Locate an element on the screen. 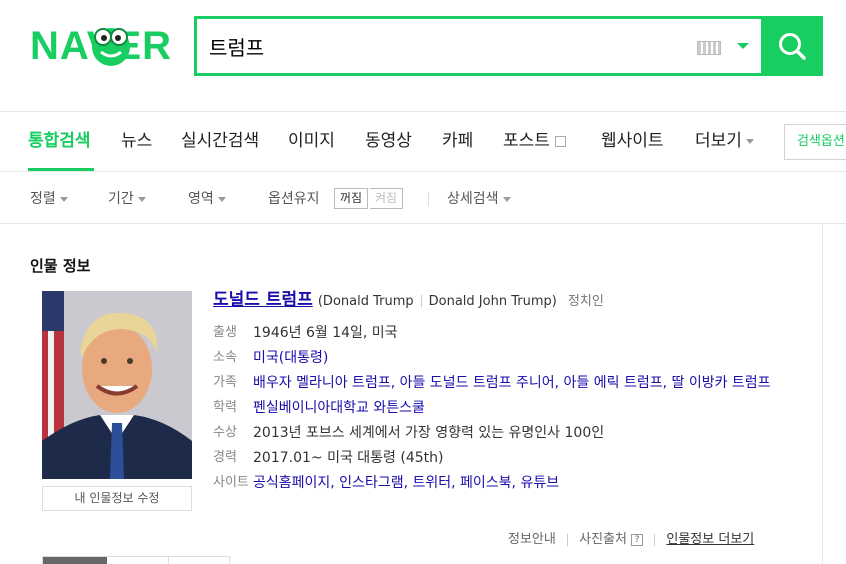 The height and width of the screenshot is (564, 846). person-name-link: 도널드 트럼프 is located at coordinates (263, 300).